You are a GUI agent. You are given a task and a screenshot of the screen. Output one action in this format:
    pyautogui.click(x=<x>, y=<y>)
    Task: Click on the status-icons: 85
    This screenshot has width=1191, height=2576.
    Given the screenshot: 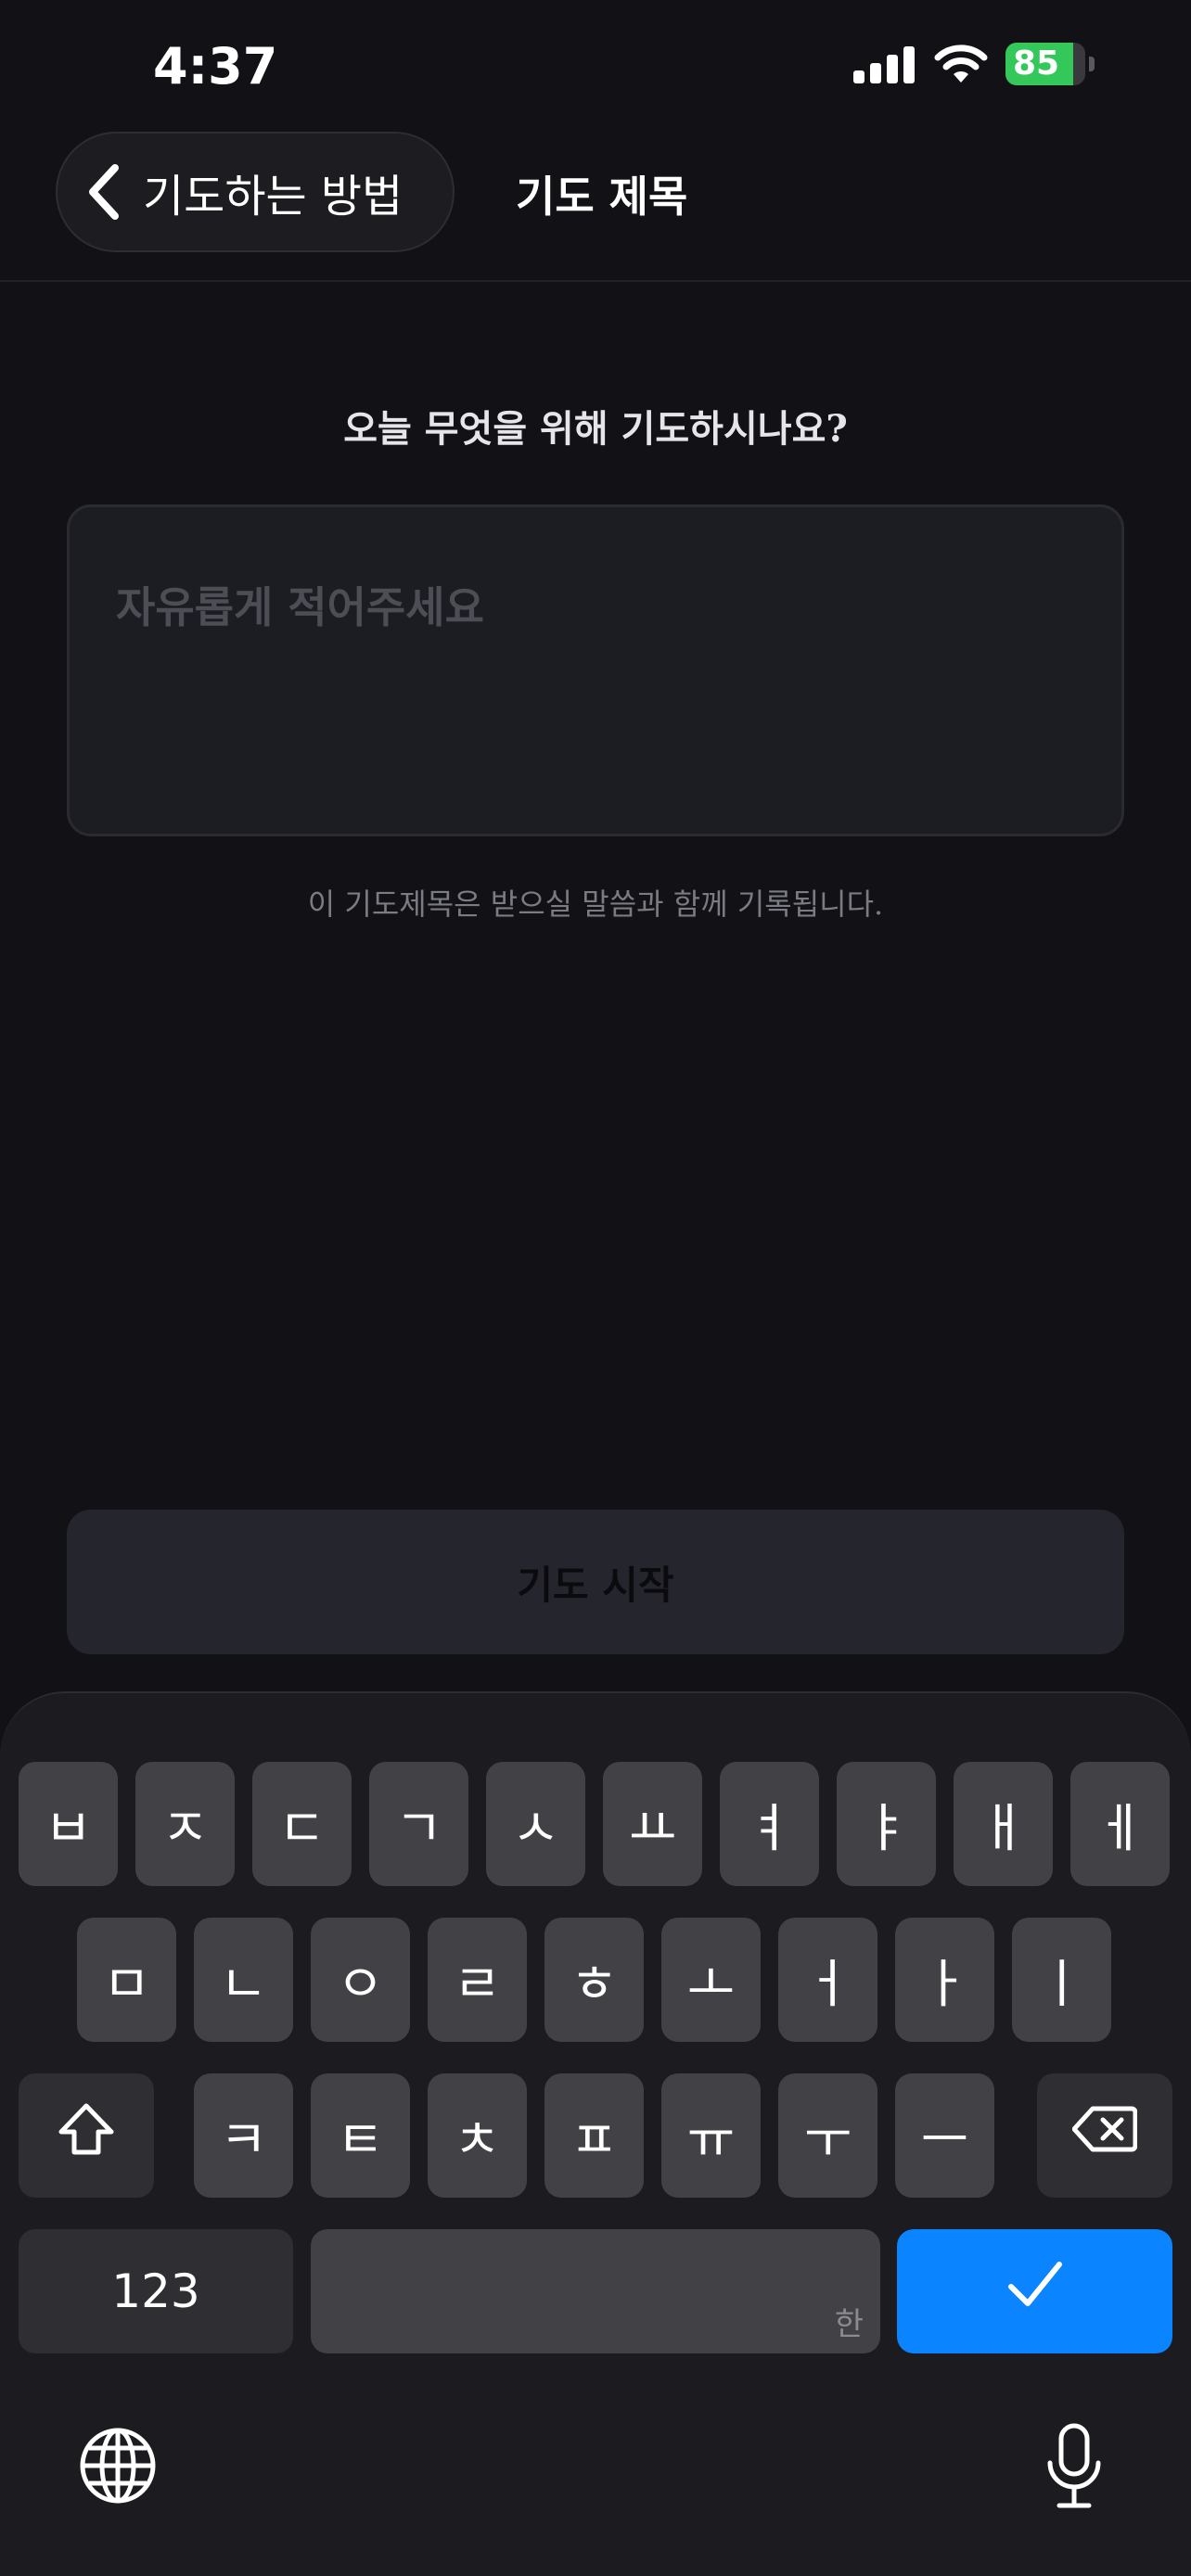 What is the action you would take?
    pyautogui.click(x=974, y=64)
    